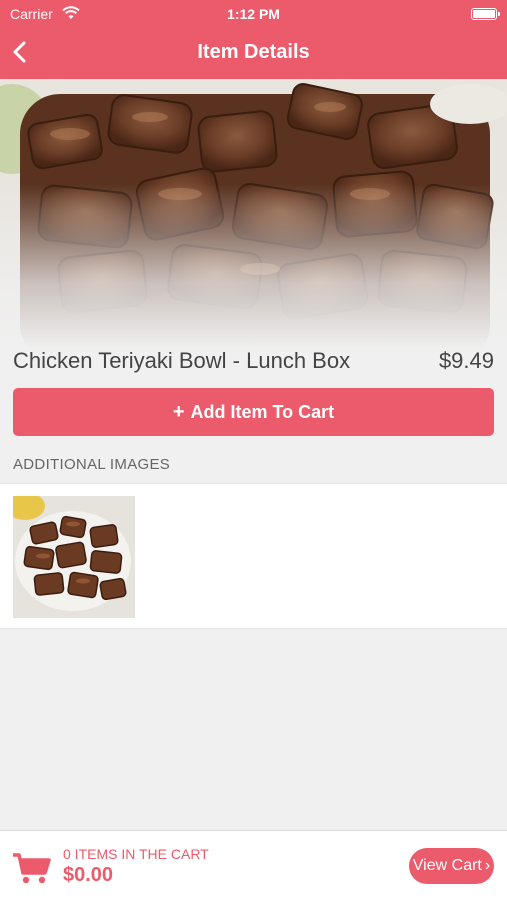  I want to click on view-cart-label: View Cart, so click(447, 865).